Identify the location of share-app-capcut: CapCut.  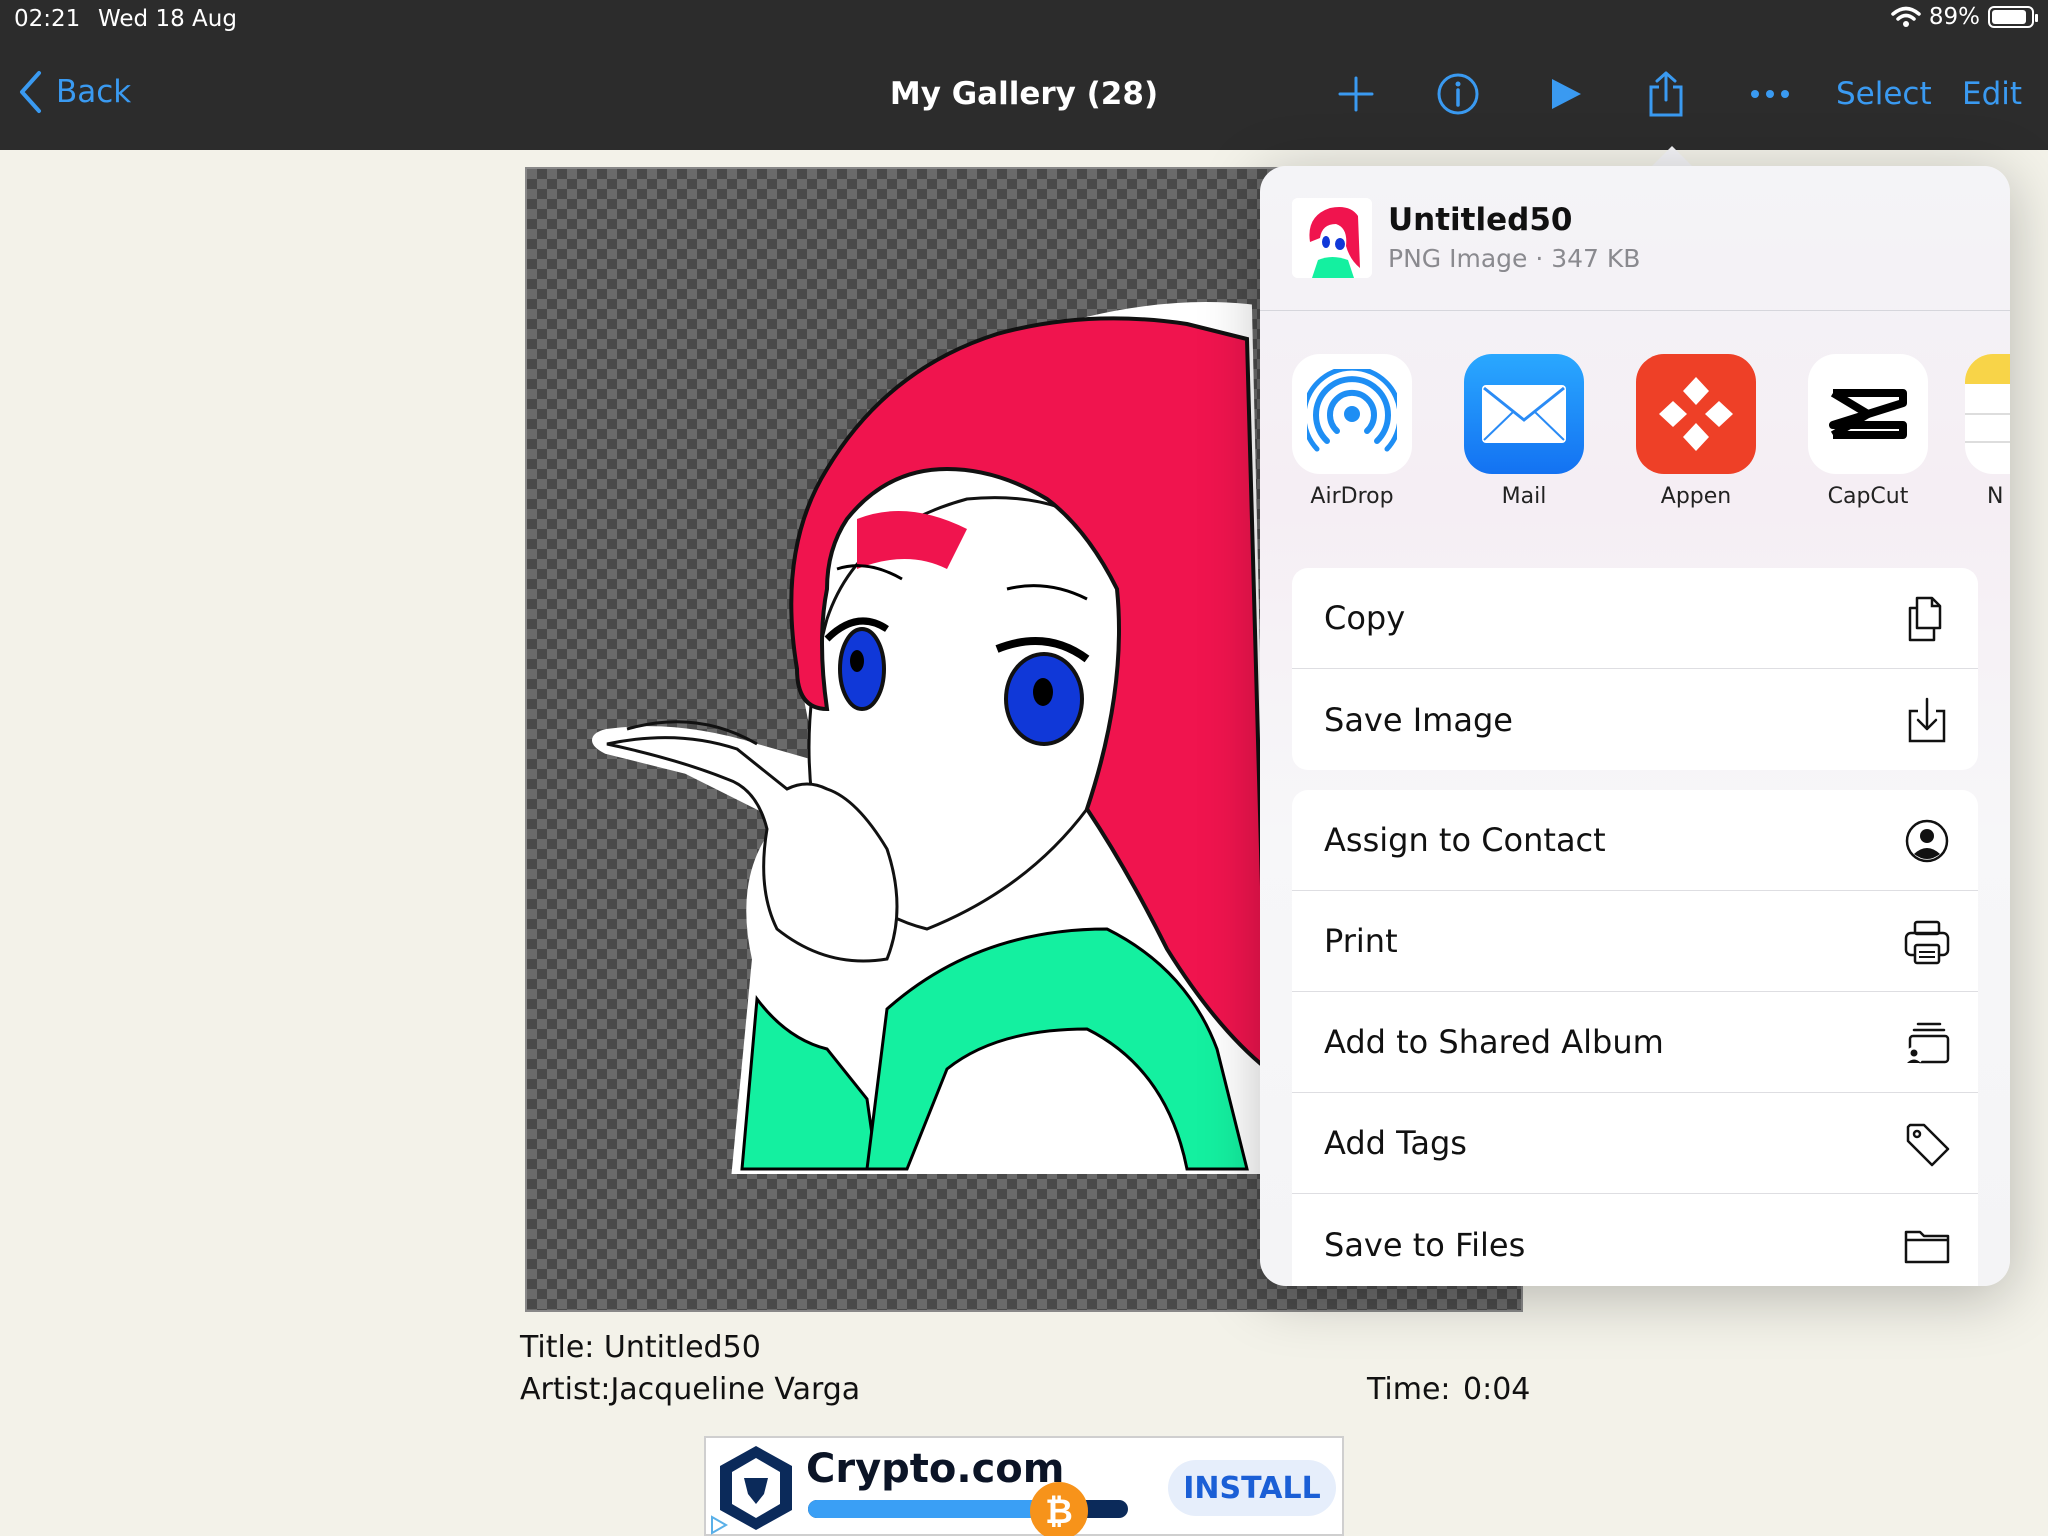
(1868, 431).